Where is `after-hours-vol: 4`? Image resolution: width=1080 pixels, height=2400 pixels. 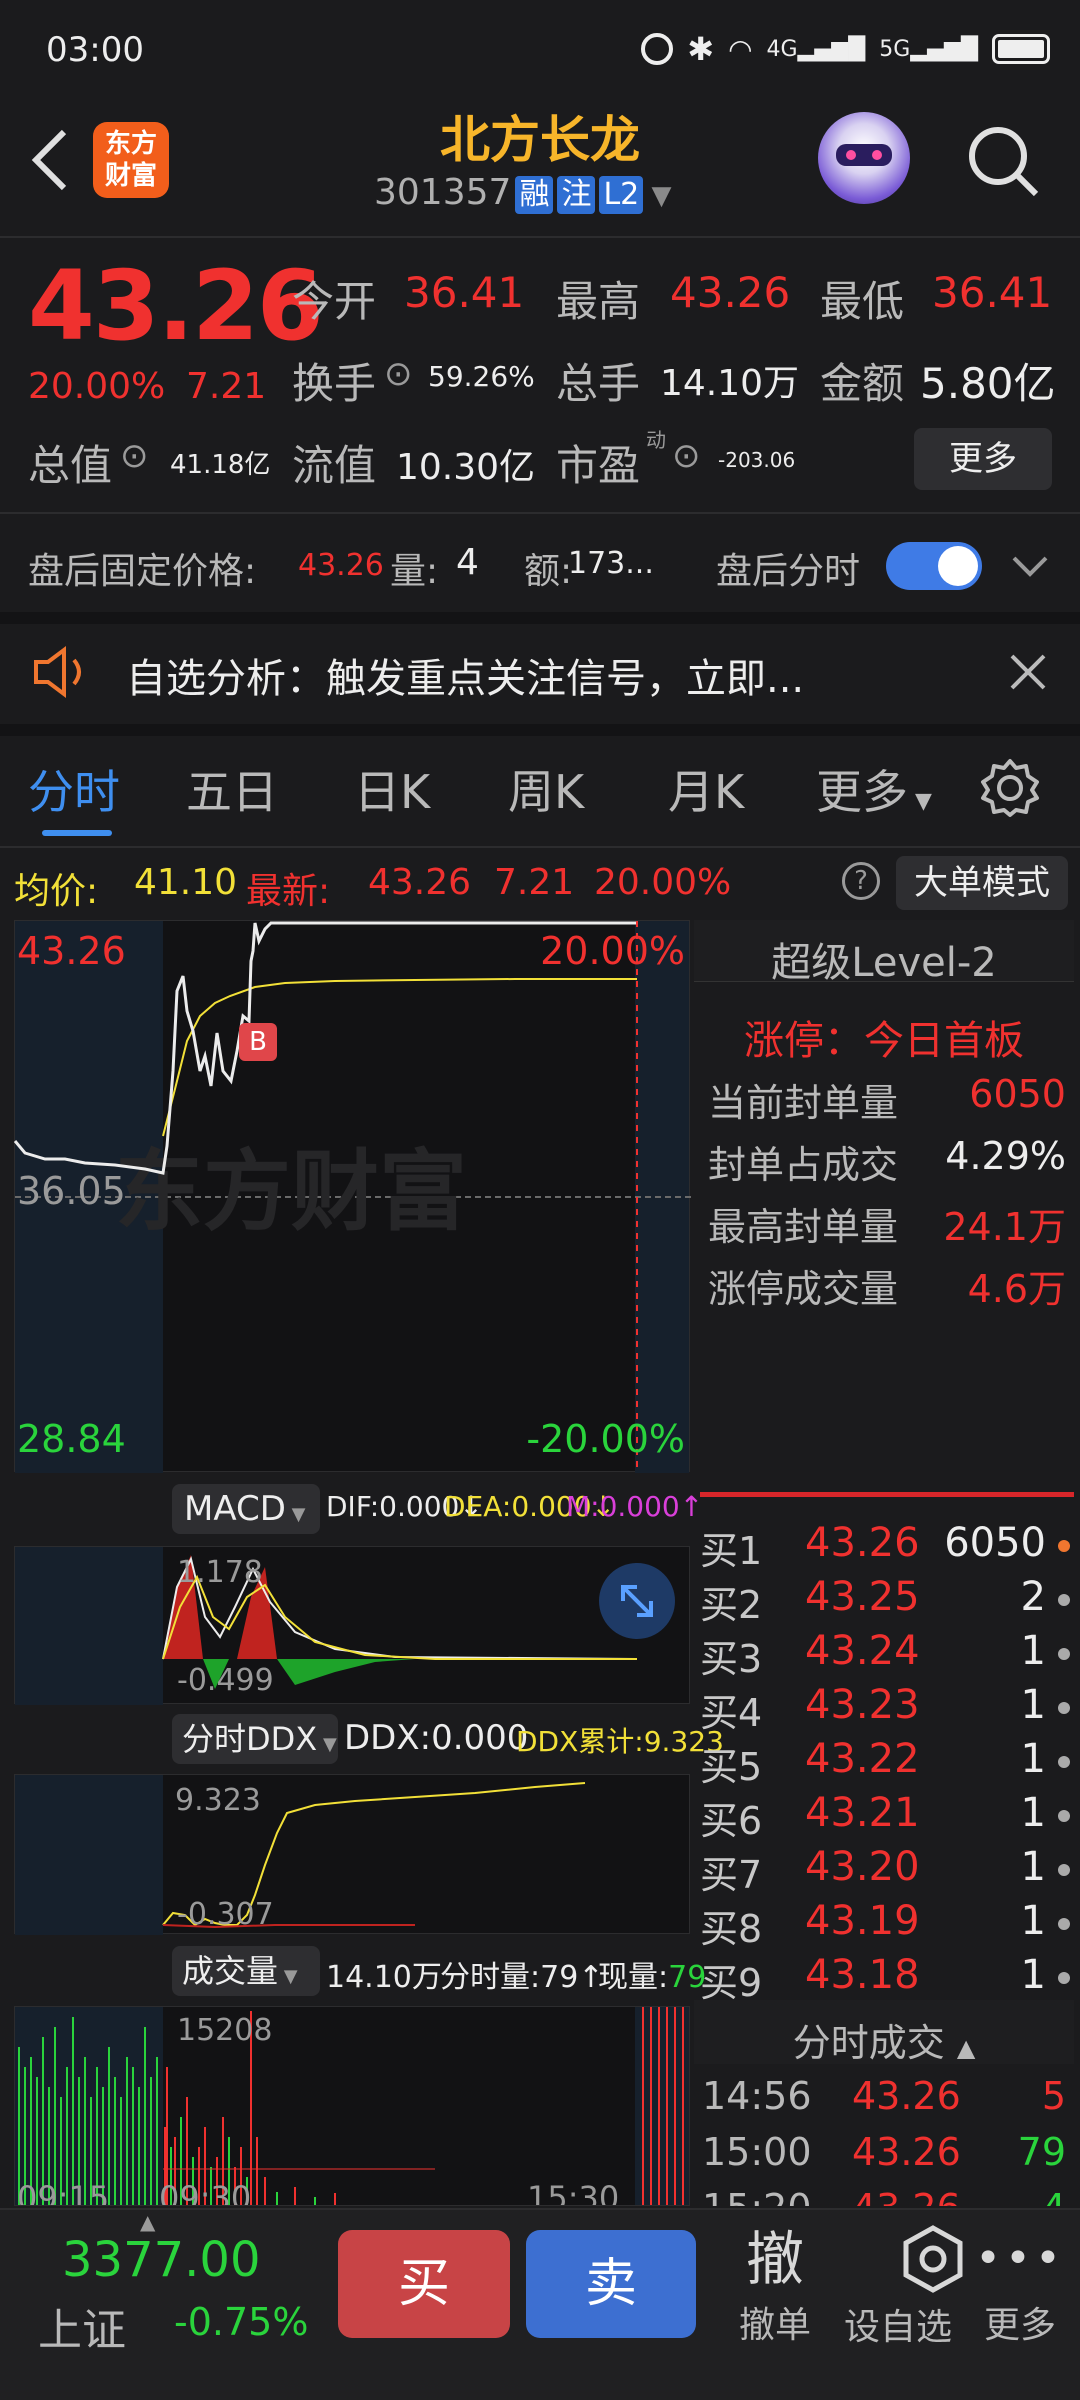
after-hours-vol: 4 is located at coordinates (467, 562).